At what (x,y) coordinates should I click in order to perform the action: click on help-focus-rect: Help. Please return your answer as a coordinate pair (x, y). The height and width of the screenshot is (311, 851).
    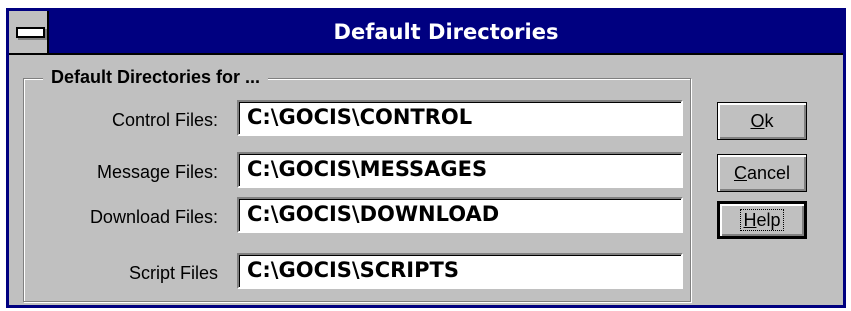
    Looking at the image, I should click on (762, 220).